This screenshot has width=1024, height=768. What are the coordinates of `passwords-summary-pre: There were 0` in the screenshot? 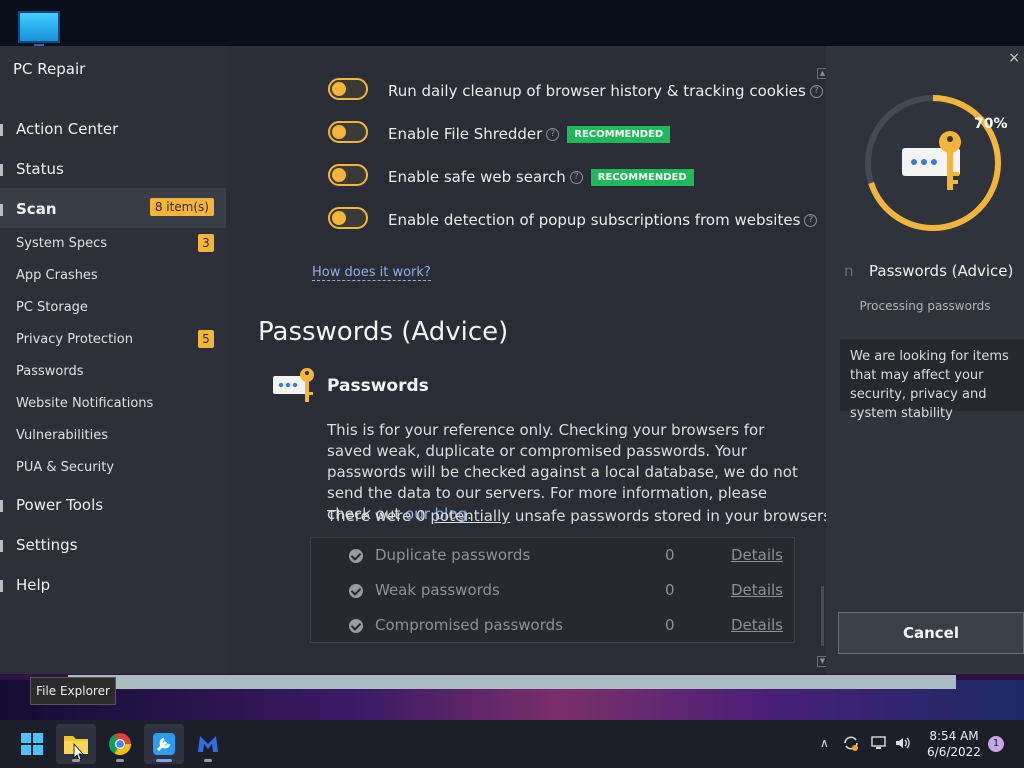 It's located at (379, 516).